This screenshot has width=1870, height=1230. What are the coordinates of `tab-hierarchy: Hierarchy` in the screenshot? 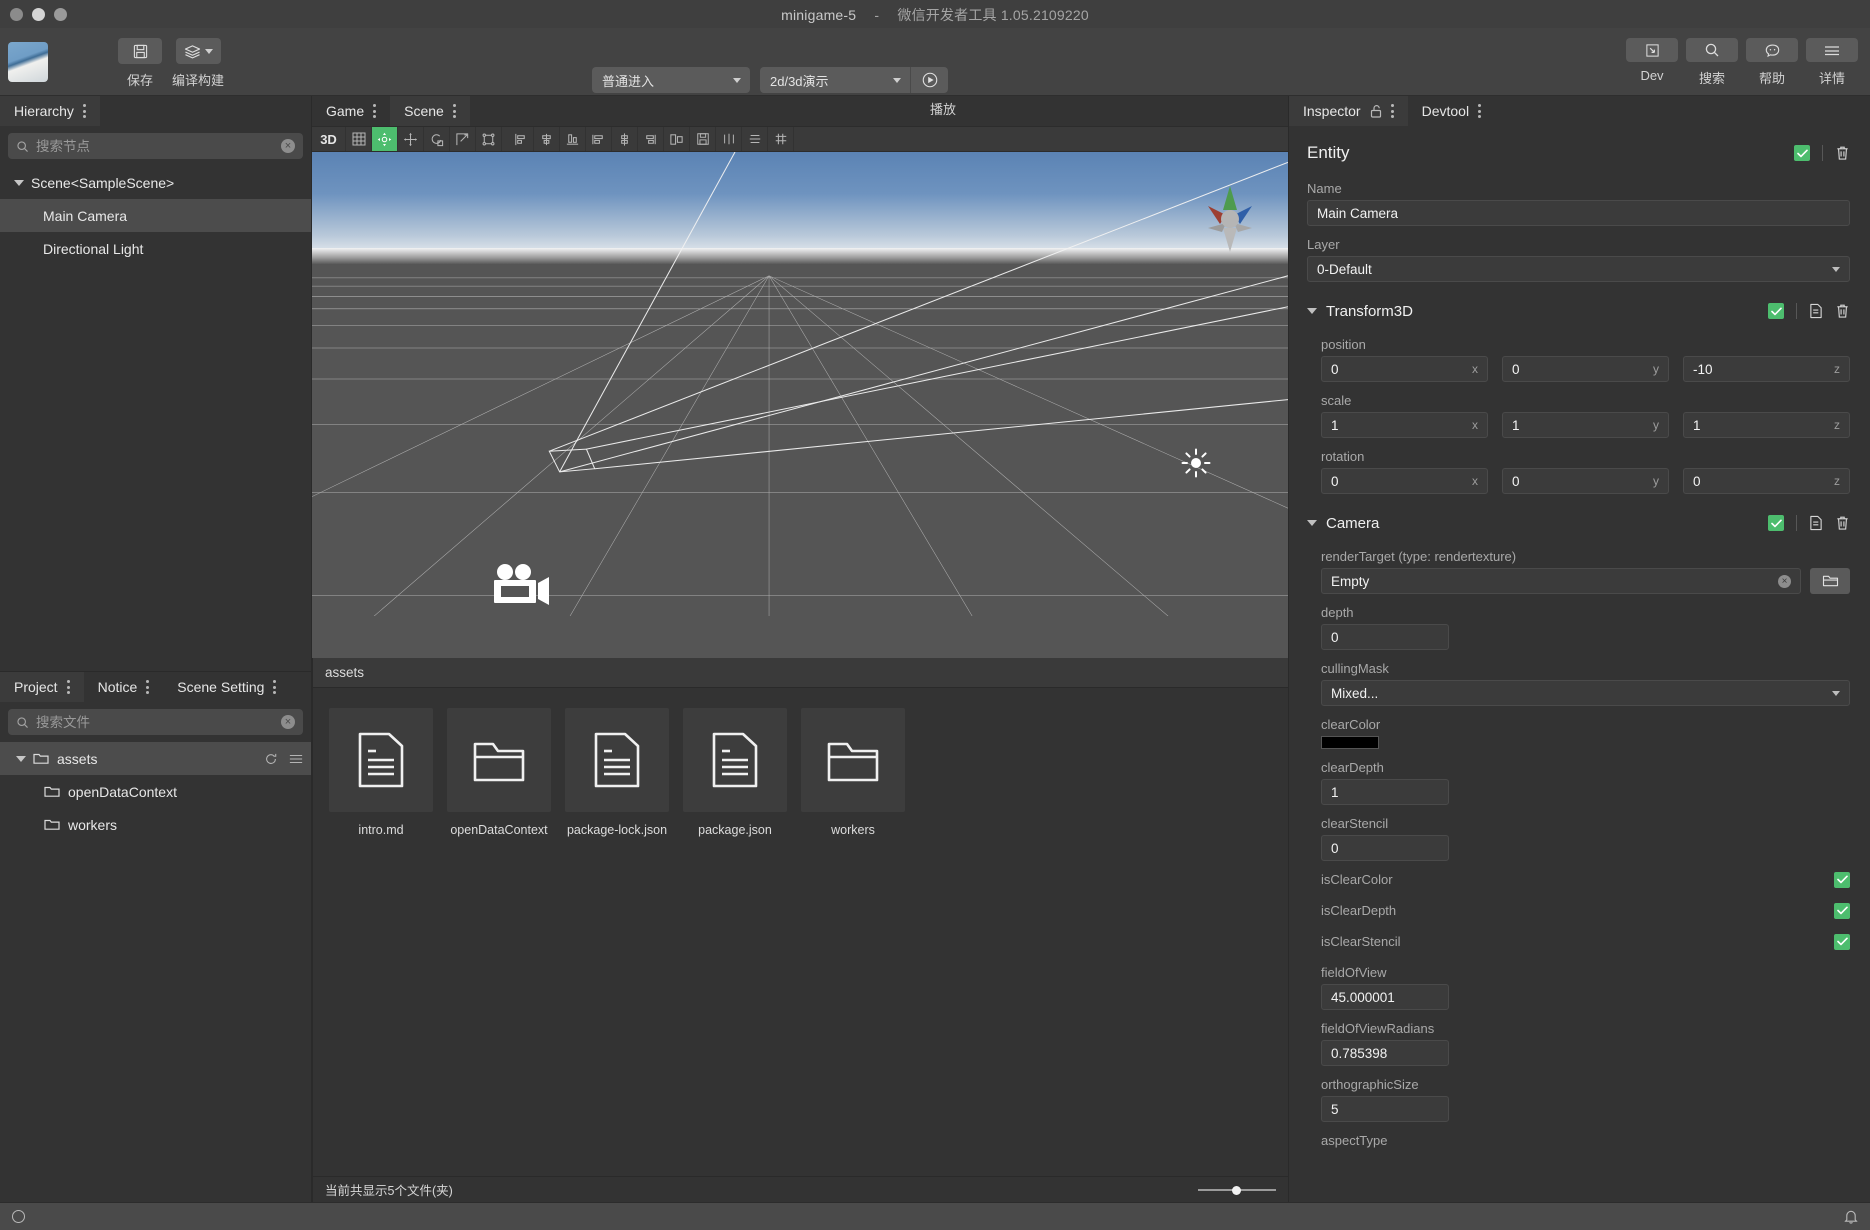 It's located at (50, 111).